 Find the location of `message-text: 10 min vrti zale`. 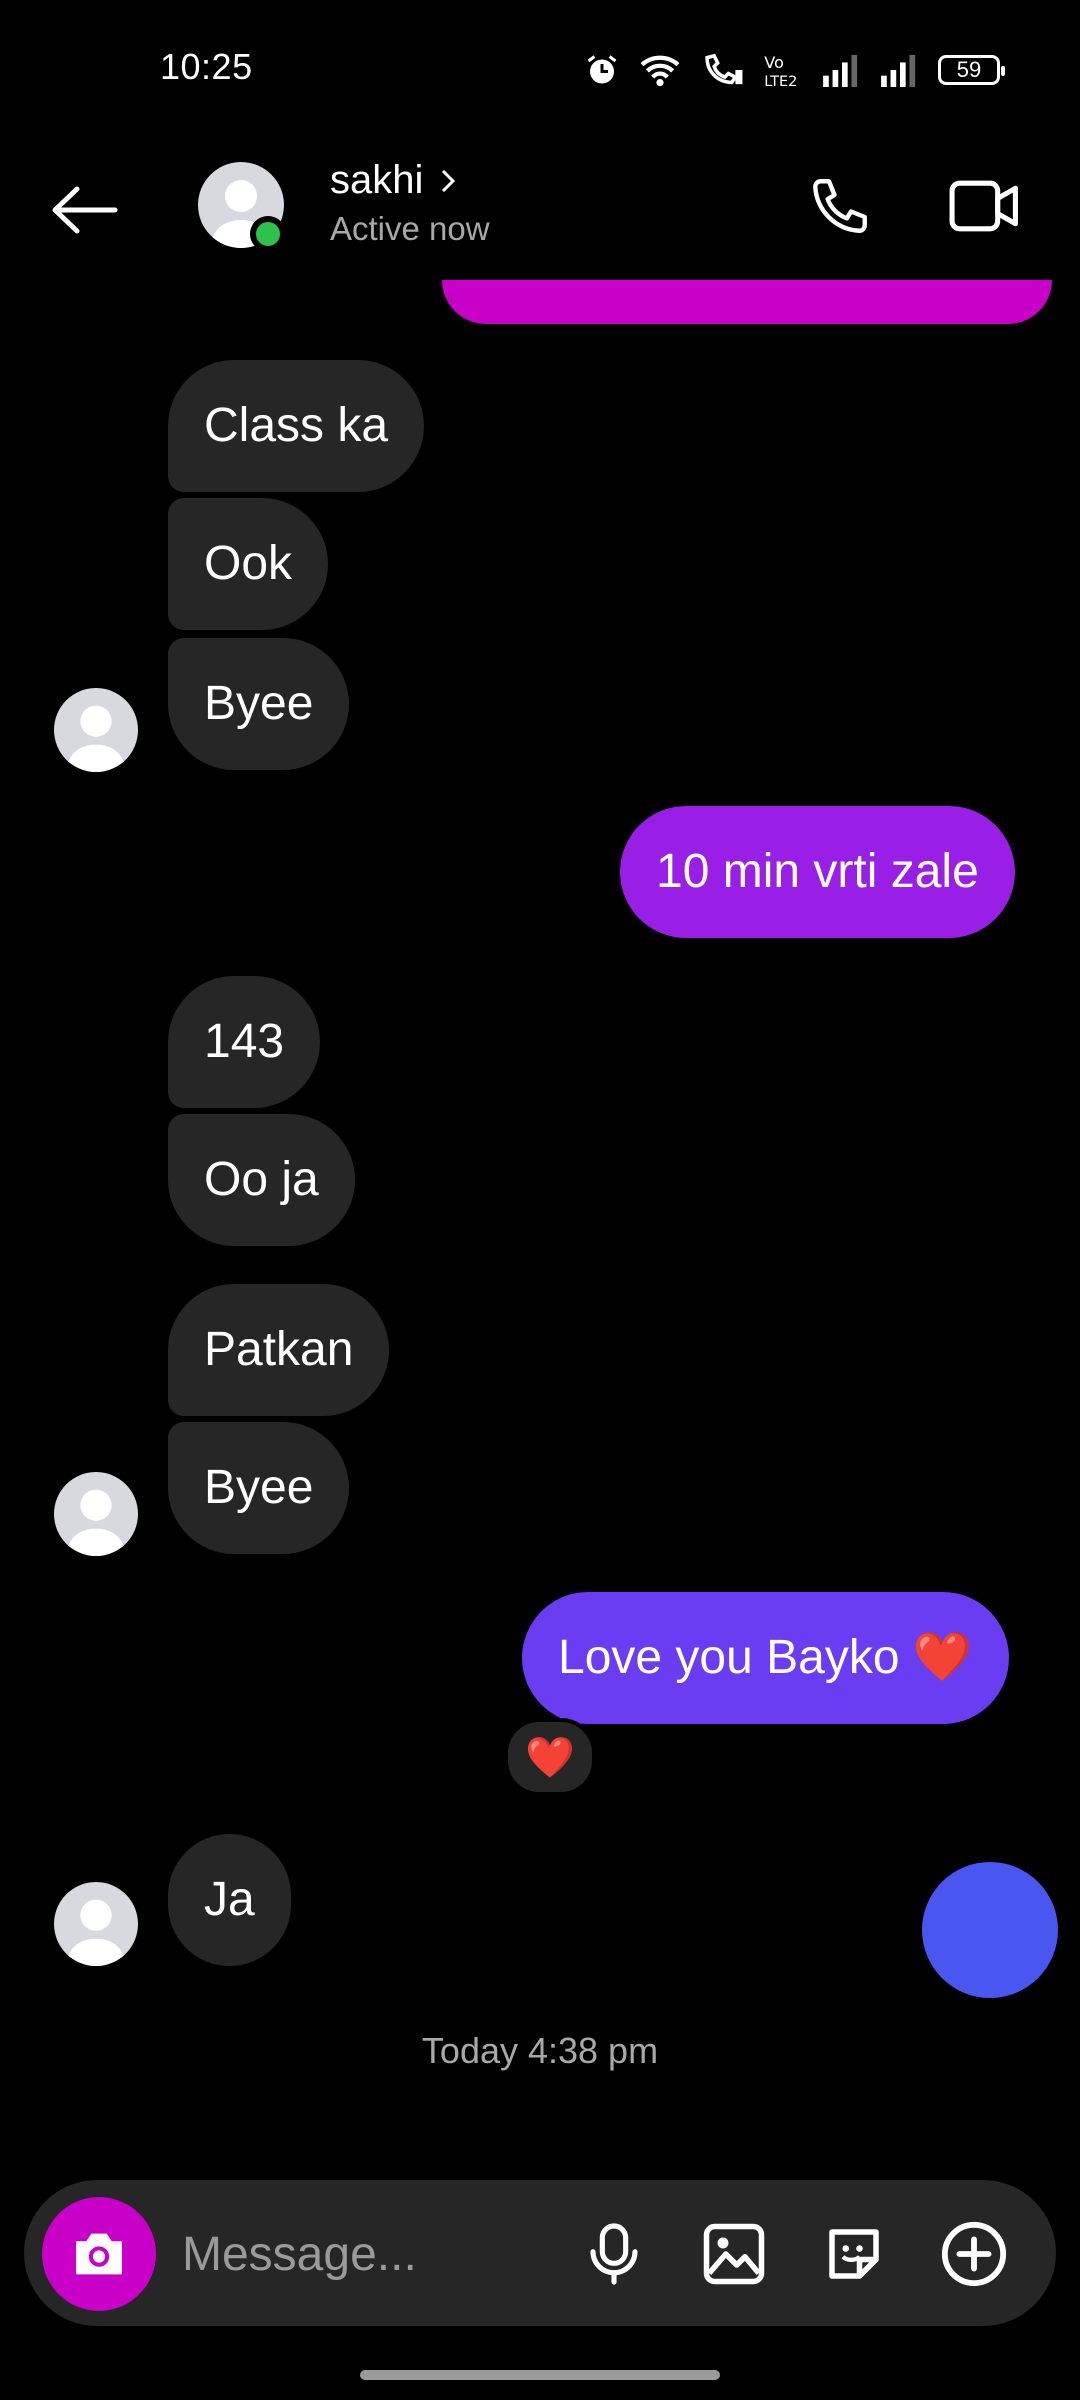

message-text: 10 min vrti zale is located at coordinates (817, 871).